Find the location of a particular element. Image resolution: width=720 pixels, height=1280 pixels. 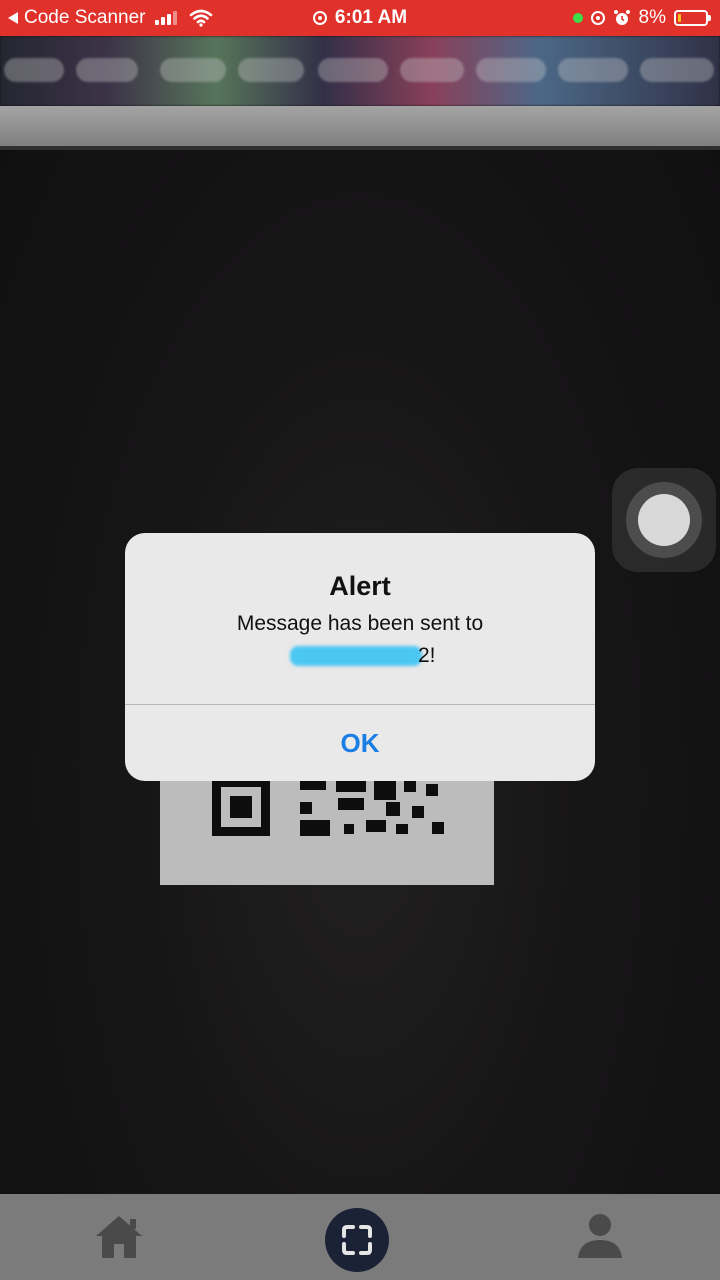

screen-record-icon is located at coordinates (319, 18).